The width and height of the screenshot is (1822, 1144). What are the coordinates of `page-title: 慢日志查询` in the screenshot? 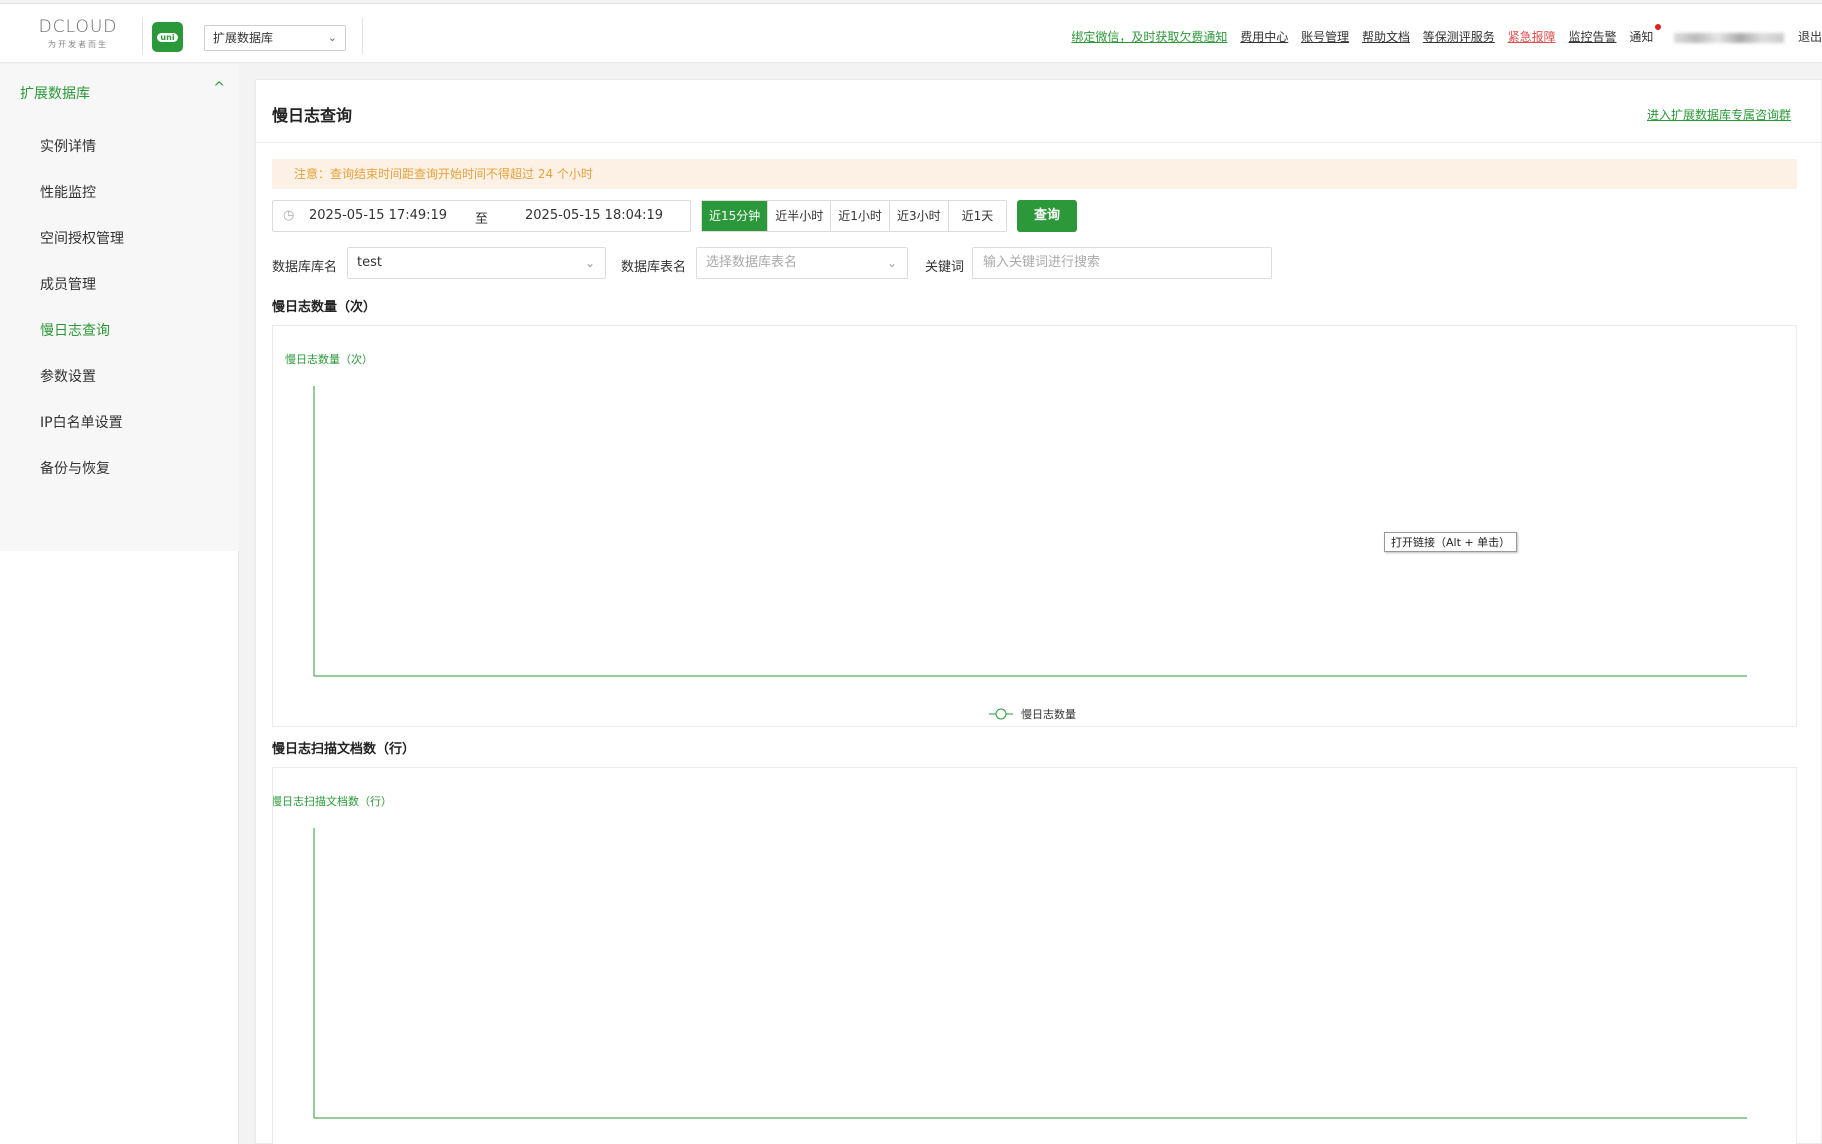 It's located at (312, 115).